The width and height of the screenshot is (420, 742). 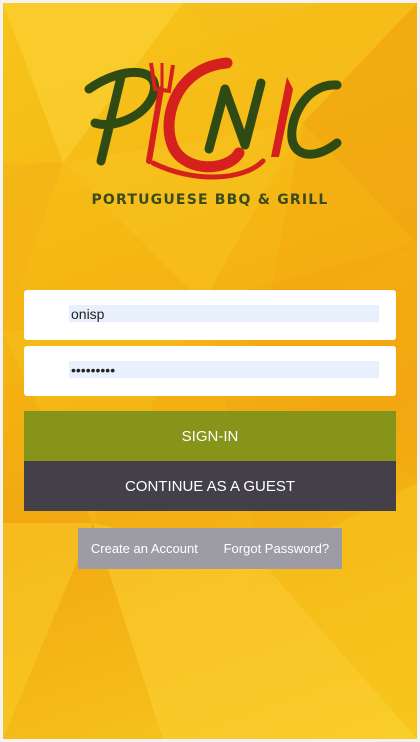 What do you see at coordinates (210, 436) in the screenshot?
I see `sign-in-button: SIGN-IN` at bounding box center [210, 436].